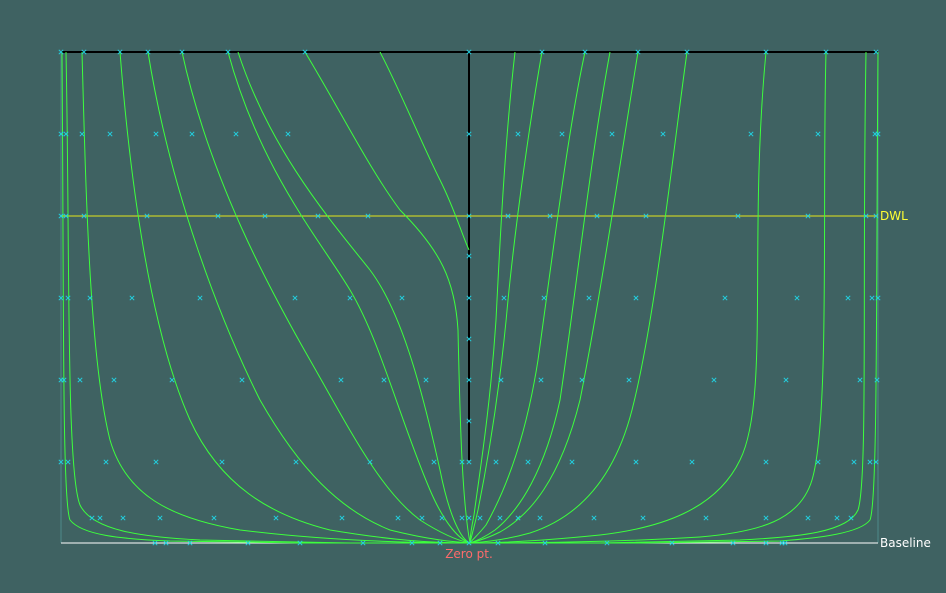 This screenshot has height=593, width=946. Describe the element at coordinates (894, 216) in the screenshot. I see `dwl-label: DWL` at that location.